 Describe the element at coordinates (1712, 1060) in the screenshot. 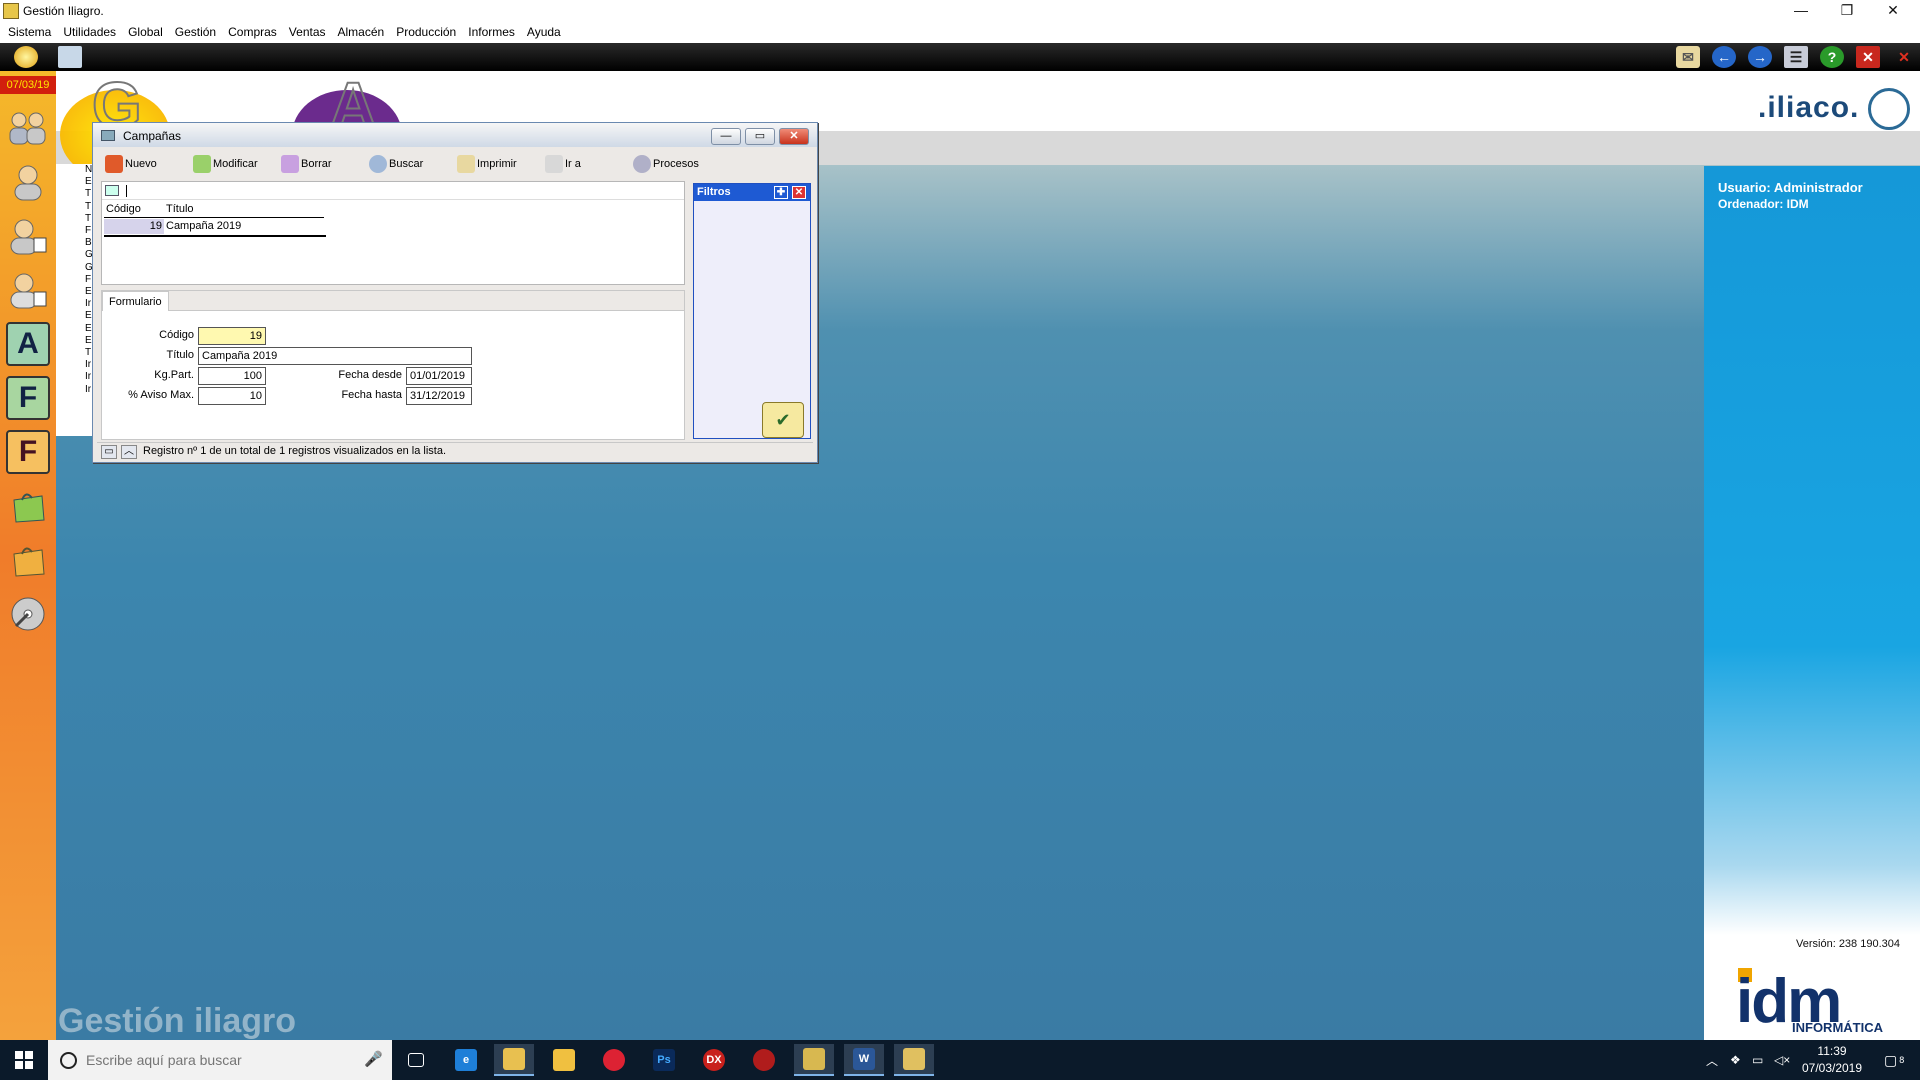

I see `tray-chevron-icon: ︿` at that location.